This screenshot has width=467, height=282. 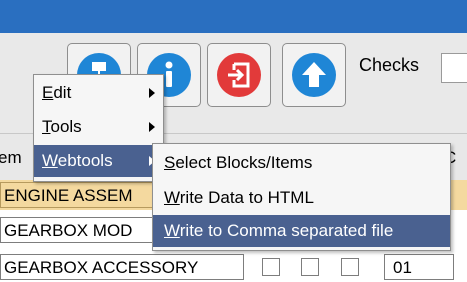 I want to click on exit-button, so click(x=239, y=75).